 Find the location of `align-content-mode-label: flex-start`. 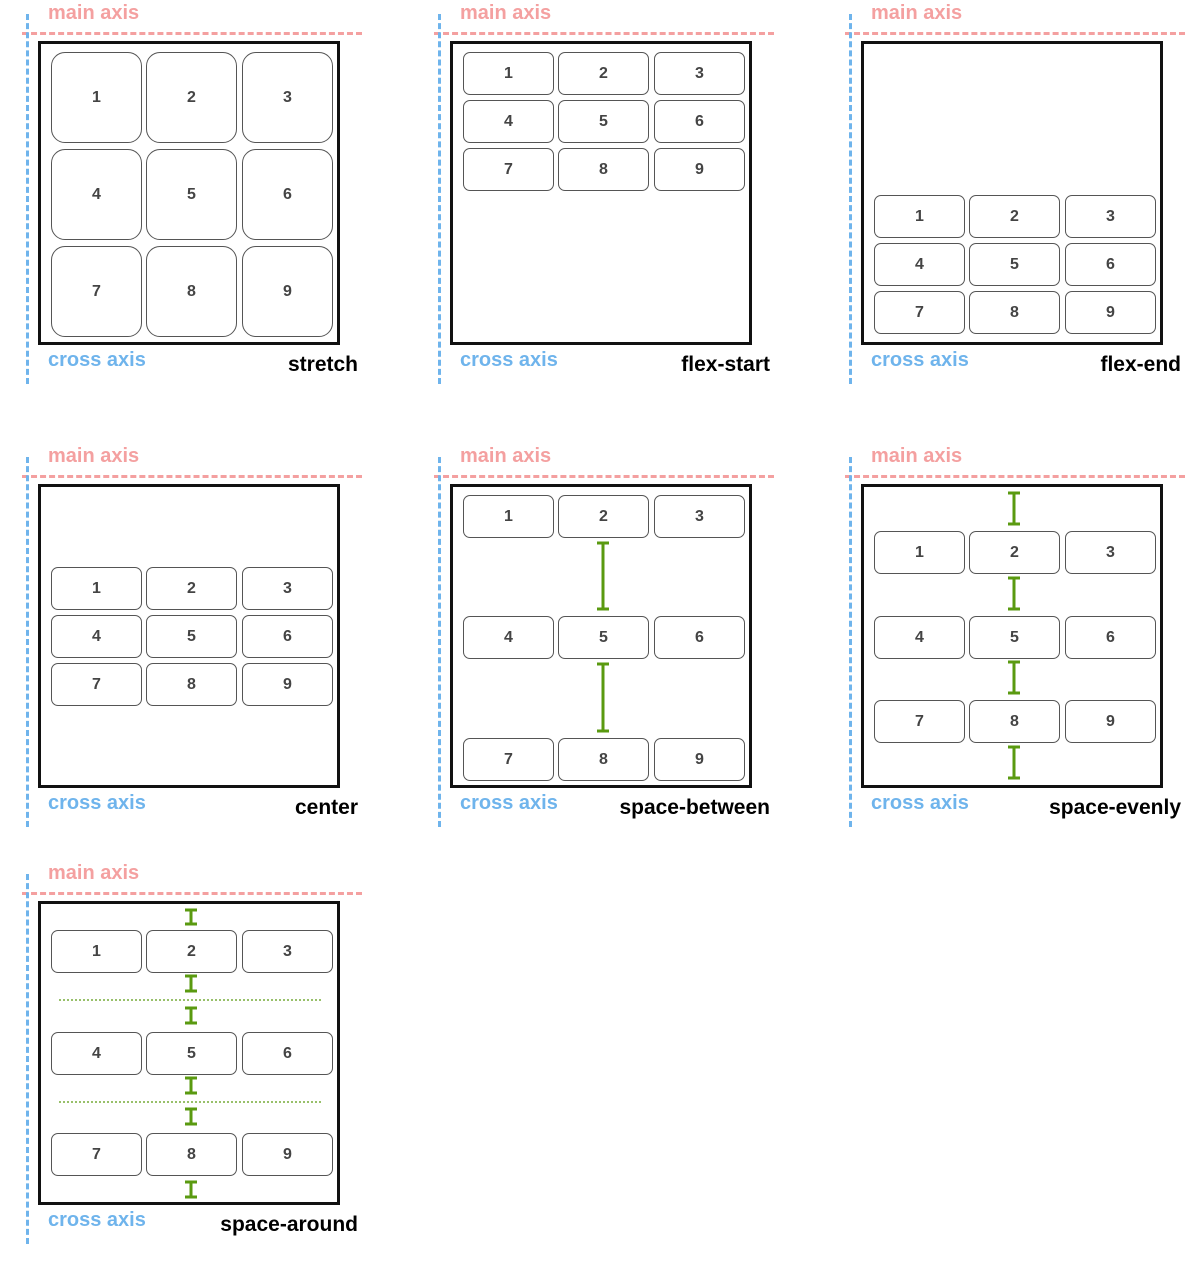

align-content-mode-label: flex-start is located at coordinates (725, 364).